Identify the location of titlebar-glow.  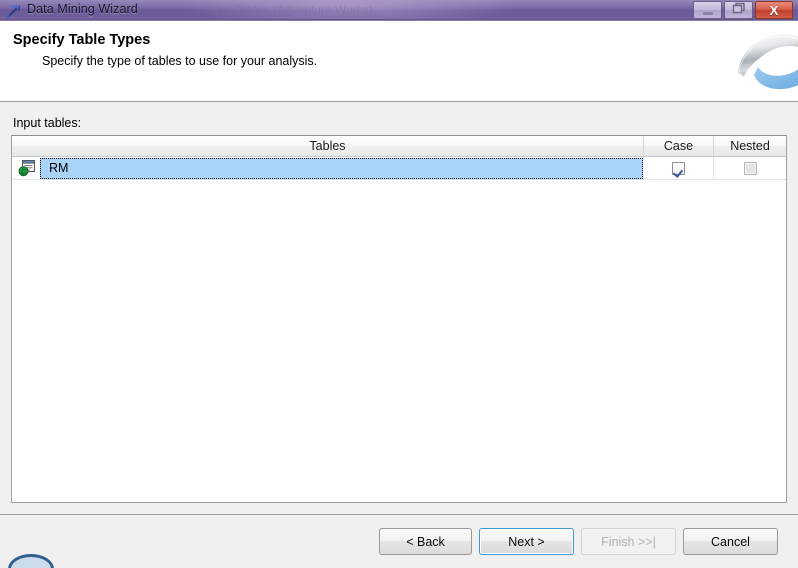
(350, 10).